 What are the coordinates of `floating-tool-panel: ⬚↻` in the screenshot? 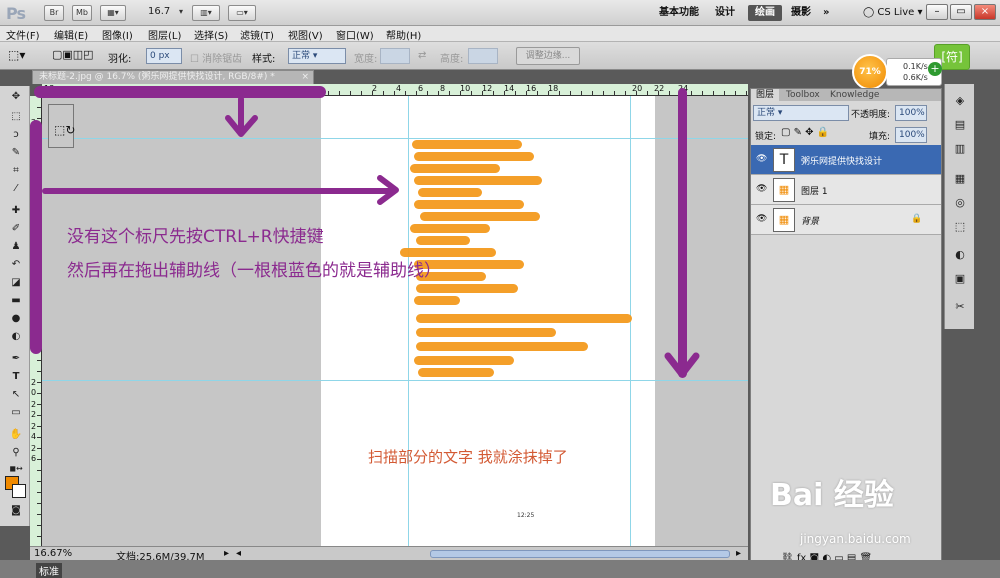 It's located at (61, 126).